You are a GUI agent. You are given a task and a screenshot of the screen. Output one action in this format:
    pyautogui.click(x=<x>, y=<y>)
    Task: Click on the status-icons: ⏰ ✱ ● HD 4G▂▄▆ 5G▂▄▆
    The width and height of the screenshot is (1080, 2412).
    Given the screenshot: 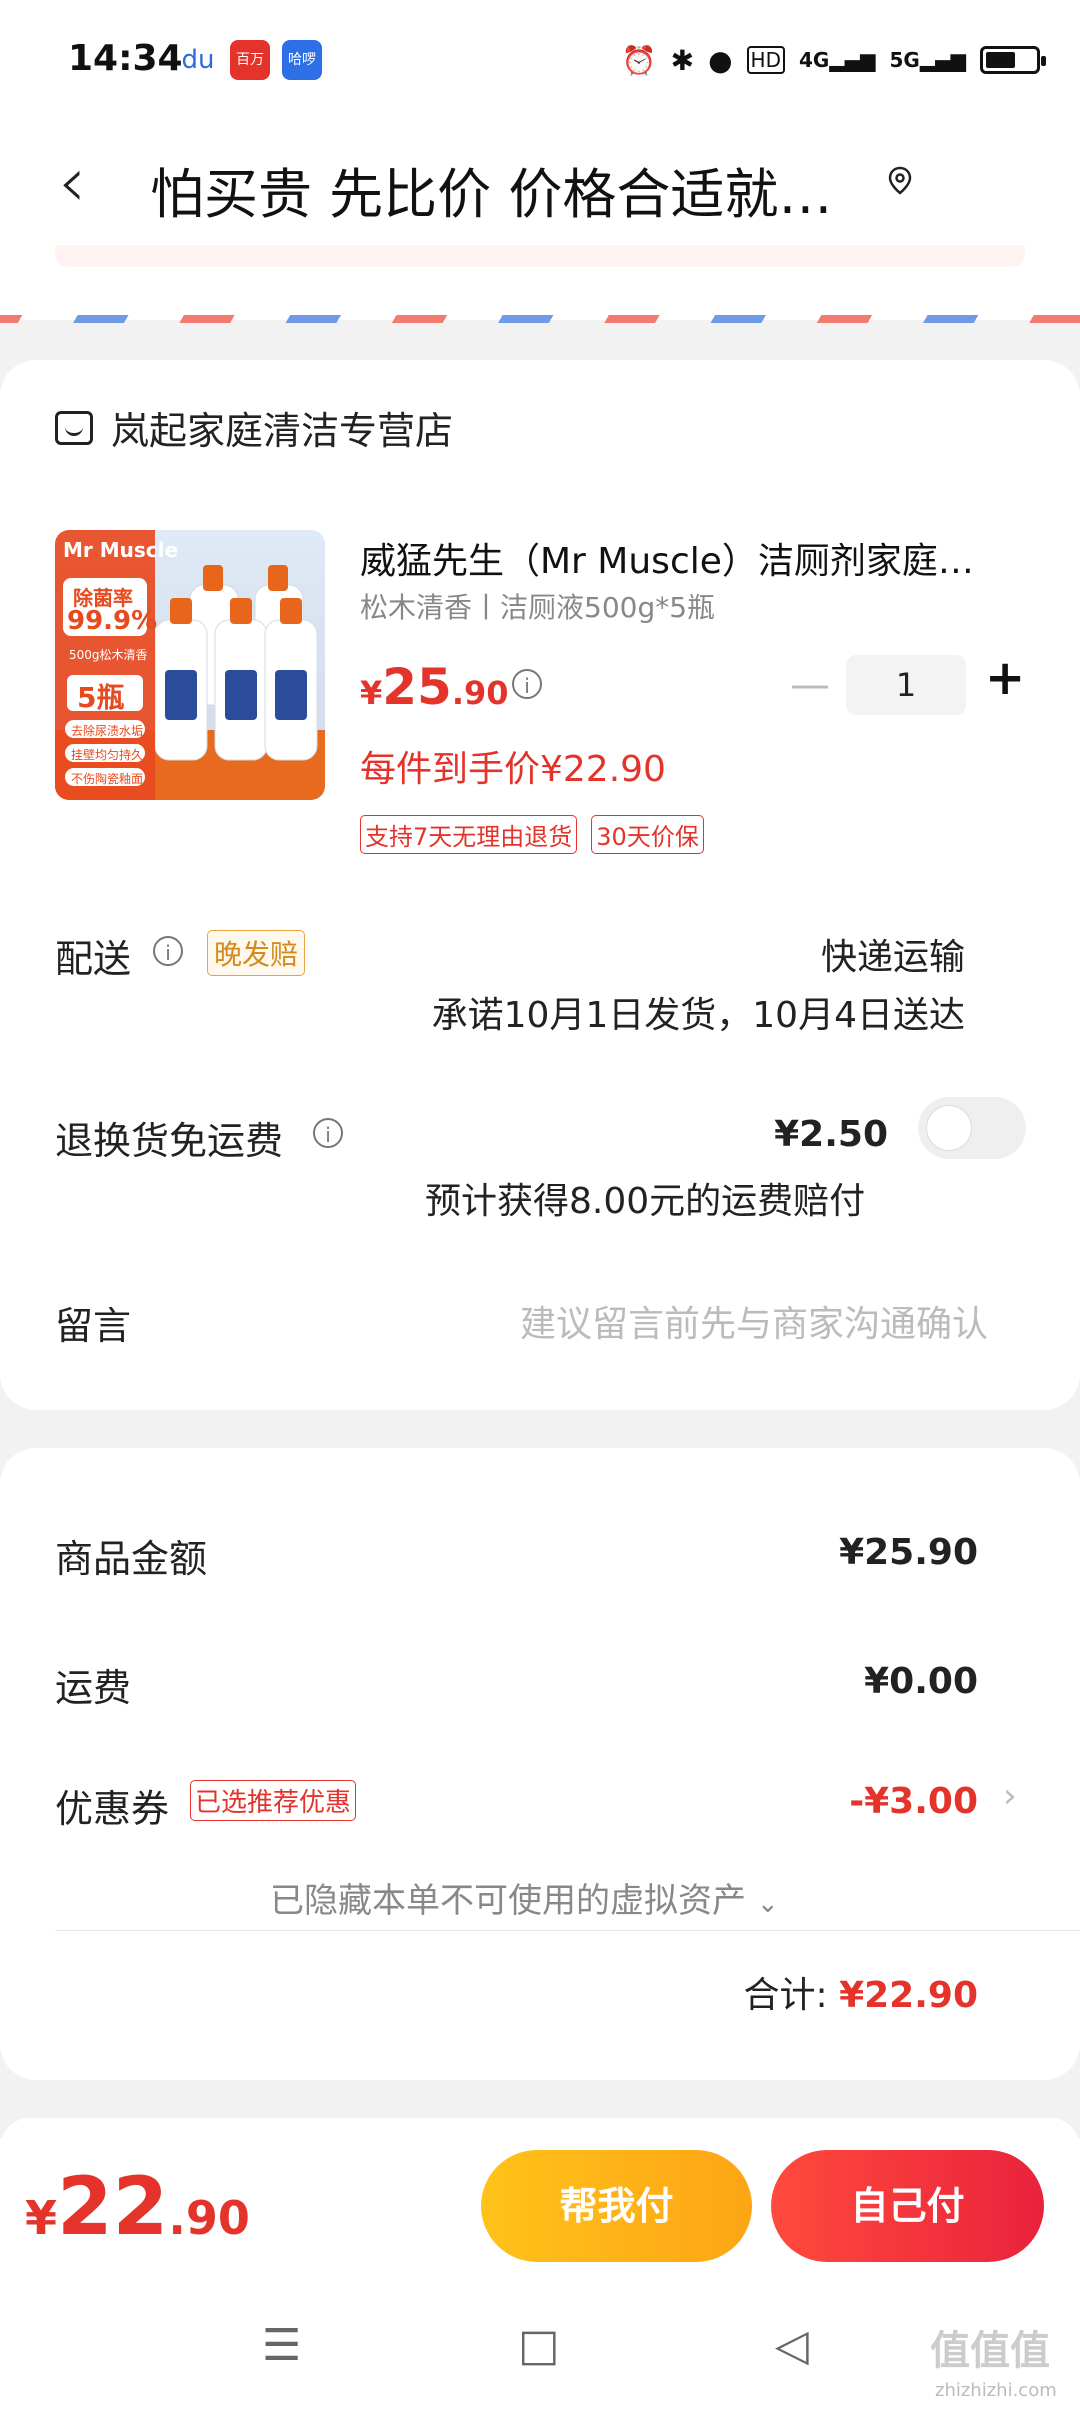 What is the action you would take?
    pyautogui.click(x=833, y=60)
    